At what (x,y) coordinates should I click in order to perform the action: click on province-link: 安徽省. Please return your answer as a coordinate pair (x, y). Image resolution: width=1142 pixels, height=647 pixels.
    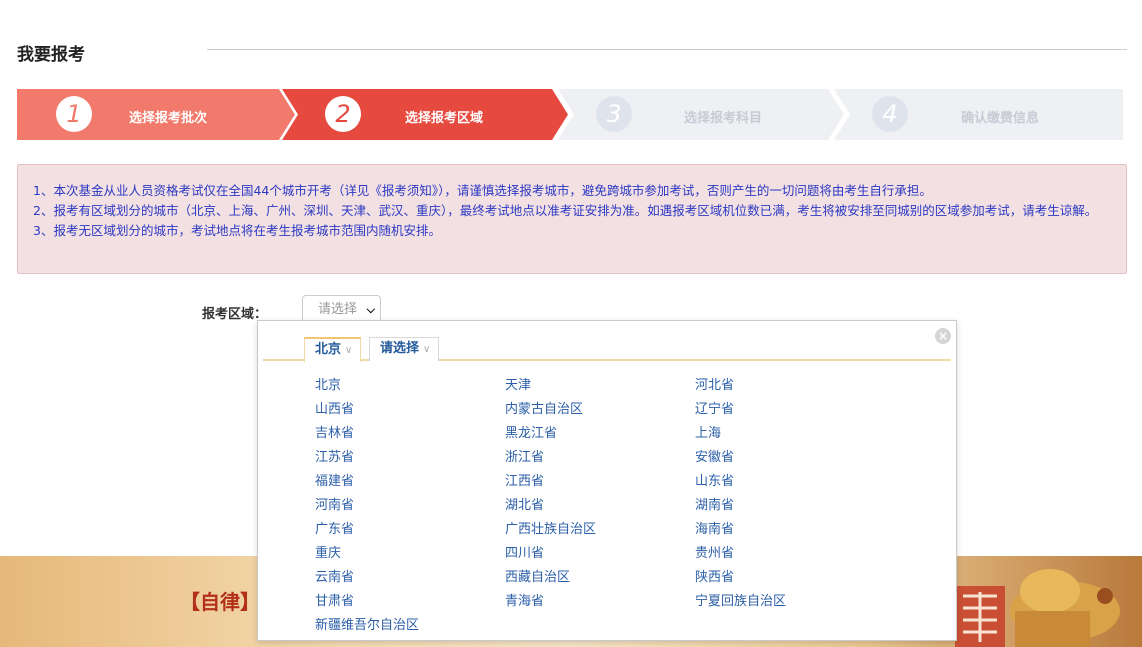
    Looking at the image, I should click on (714, 455).